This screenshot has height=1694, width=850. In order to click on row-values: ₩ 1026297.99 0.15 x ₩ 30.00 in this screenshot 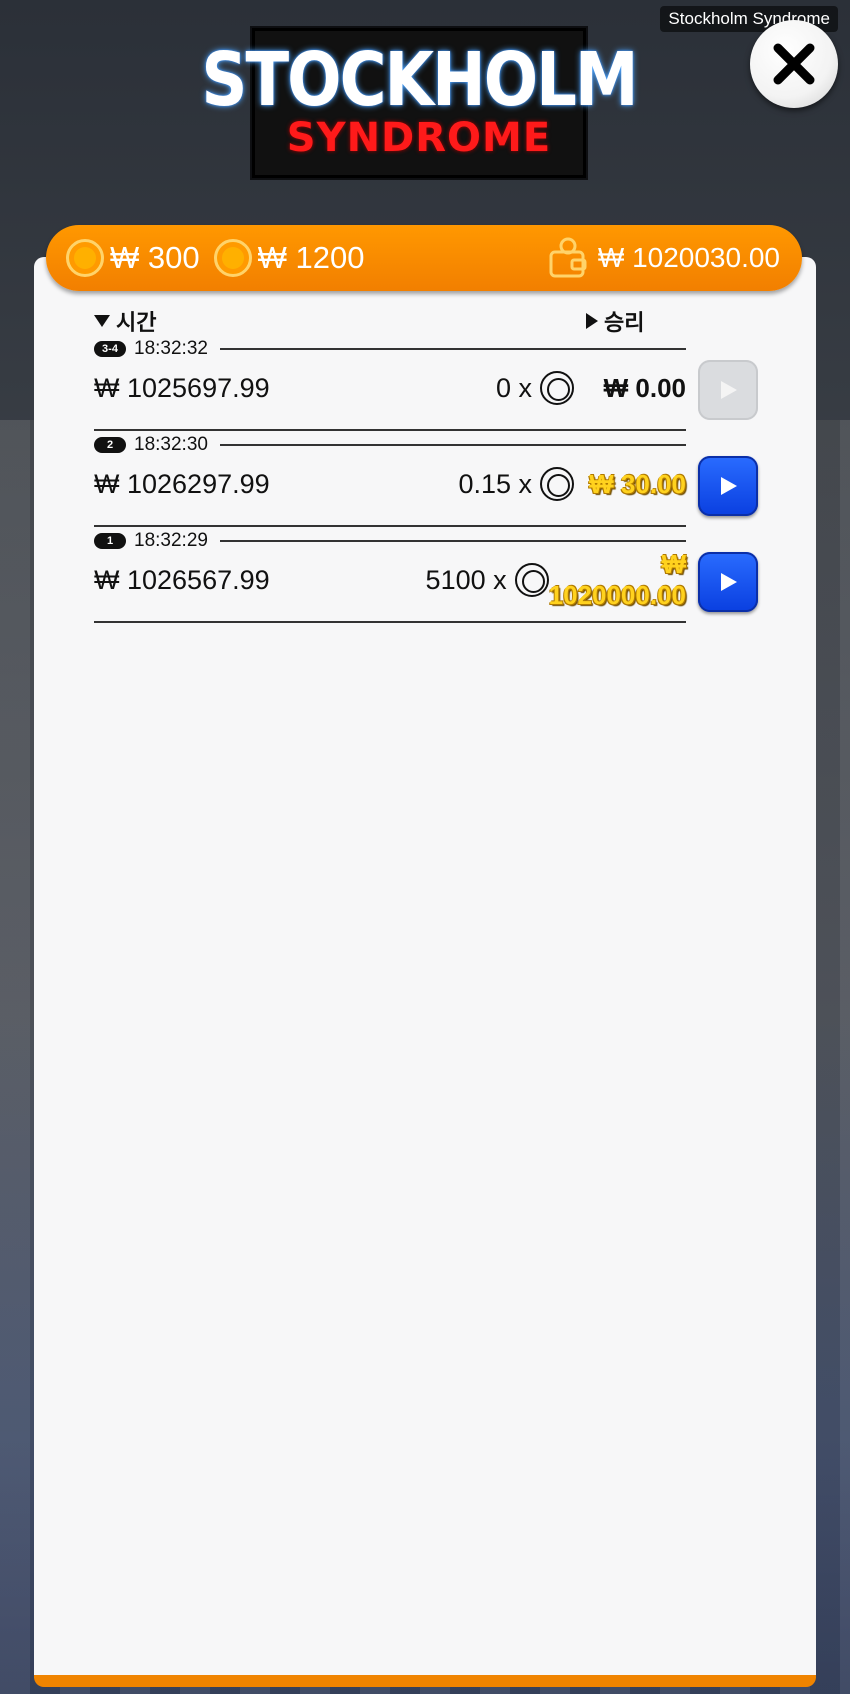, I will do `click(390, 484)`.